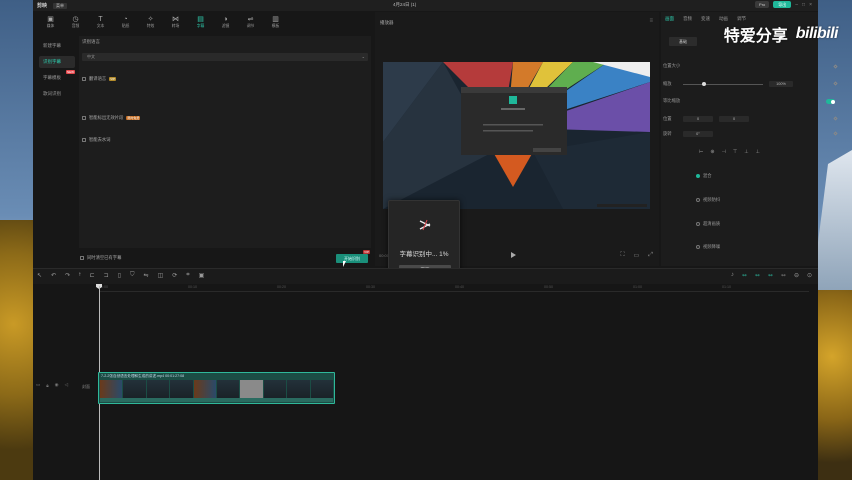 This screenshot has width=852, height=480. I want to click on tab-transition: ⋈ 转场, so click(175, 22).